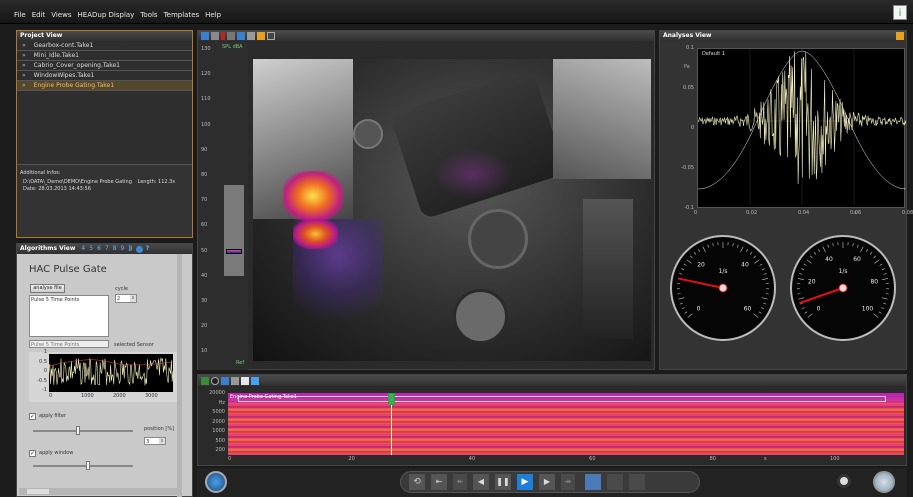 Image resolution: width=913 pixels, height=497 pixels. What do you see at coordinates (83, 465) in the screenshot?
I see `window-slider` at bounding box center [83, 465].